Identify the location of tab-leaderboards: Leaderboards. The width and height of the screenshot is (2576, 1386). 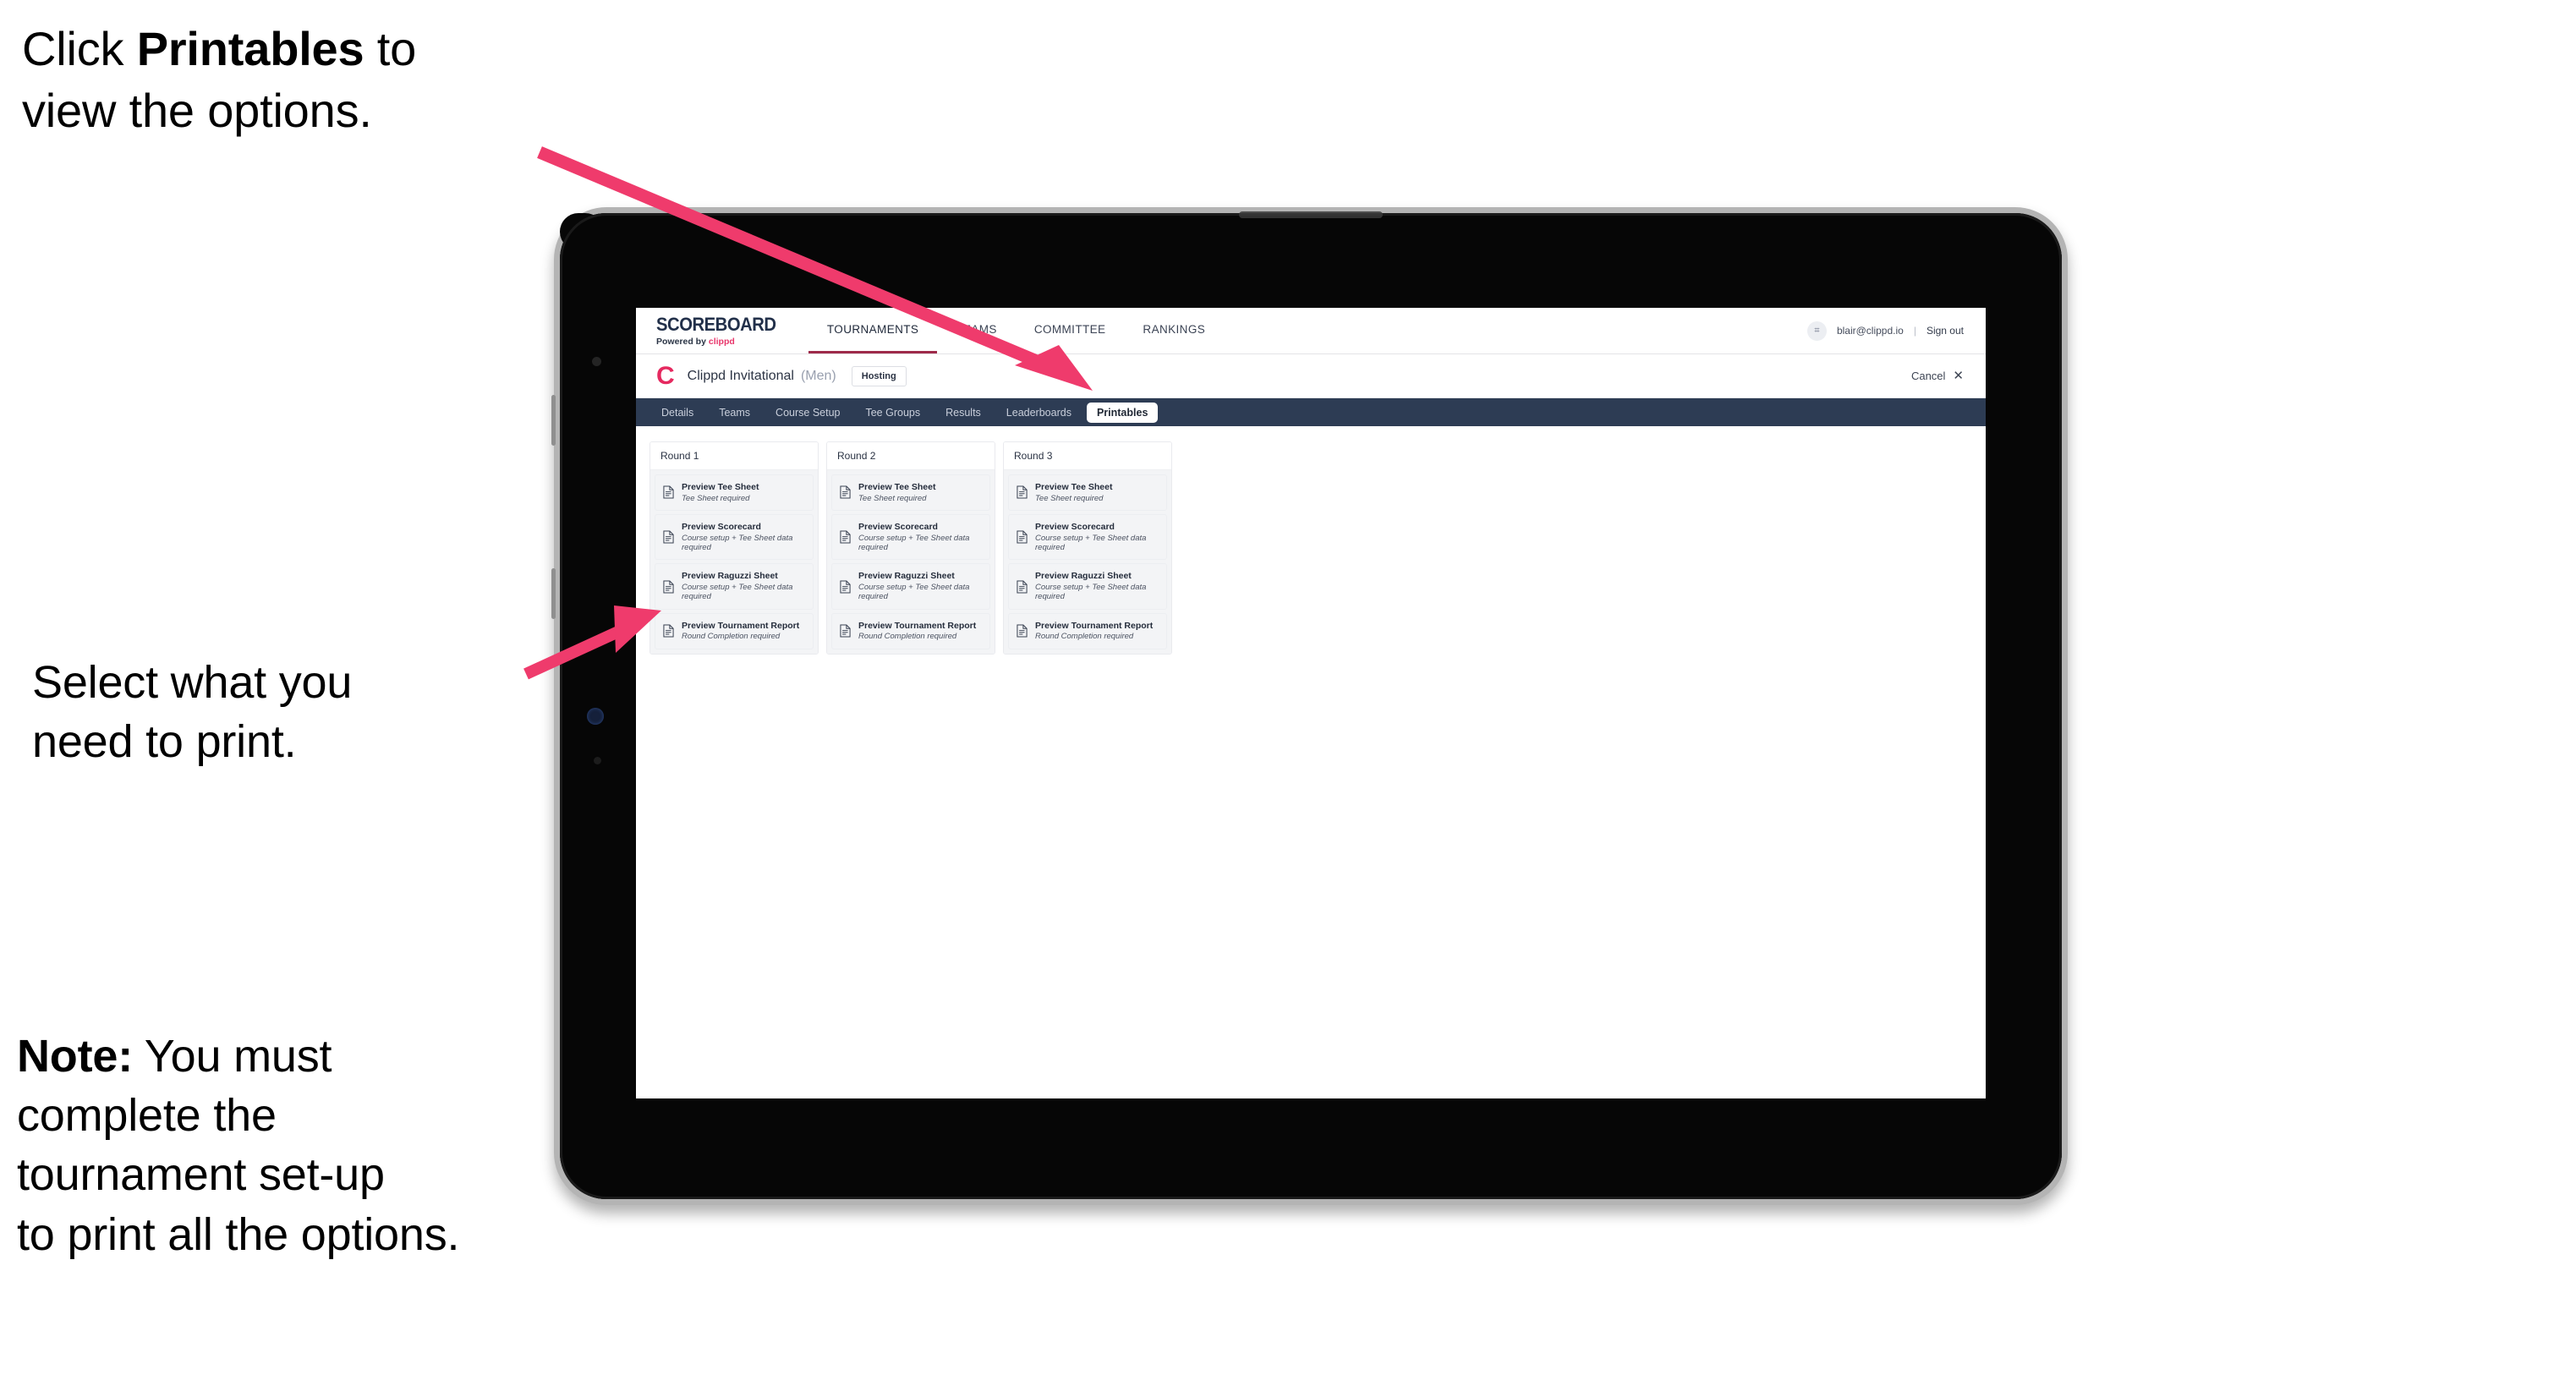
(1039, 413).